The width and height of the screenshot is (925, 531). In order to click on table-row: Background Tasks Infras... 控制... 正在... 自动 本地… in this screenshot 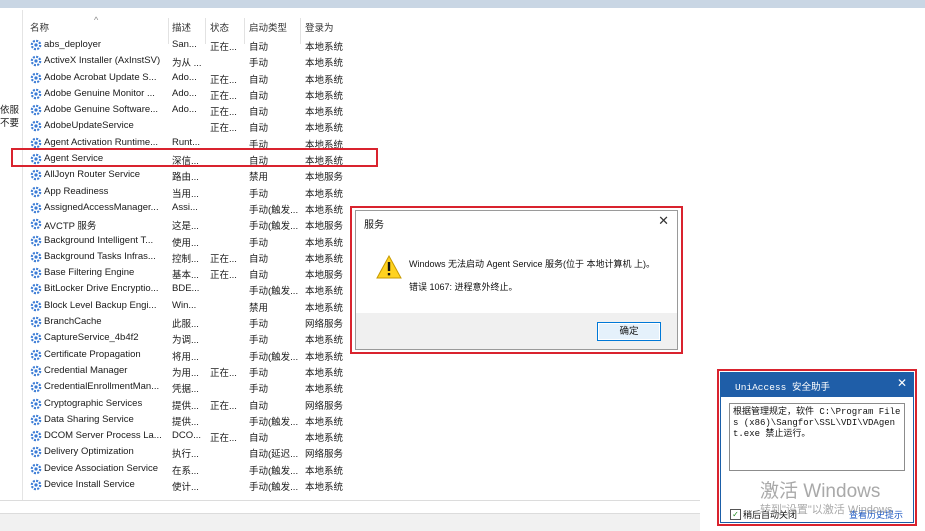, I will do `click(195, 257)`.